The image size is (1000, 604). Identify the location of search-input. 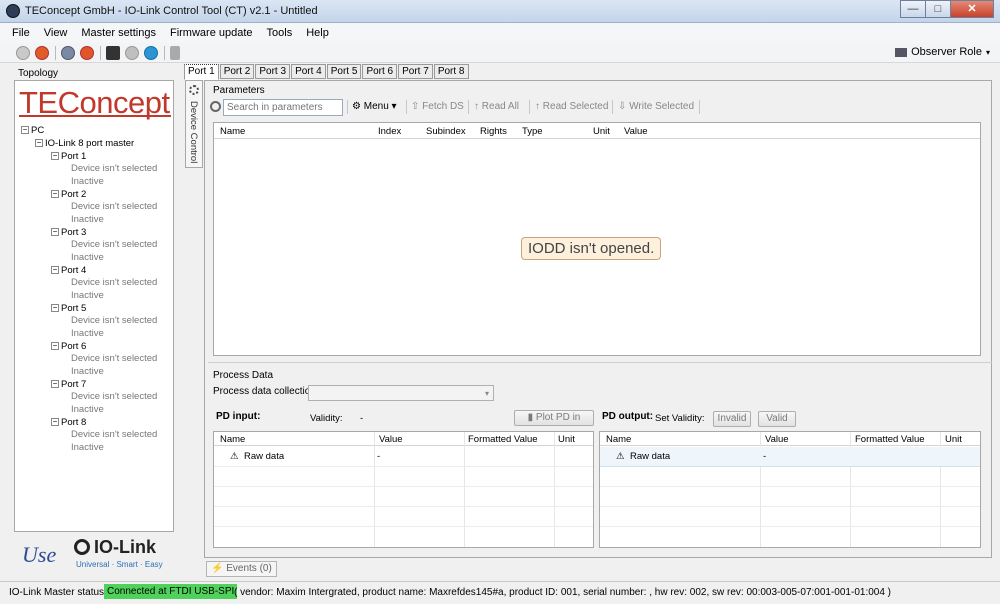
(283, 107).